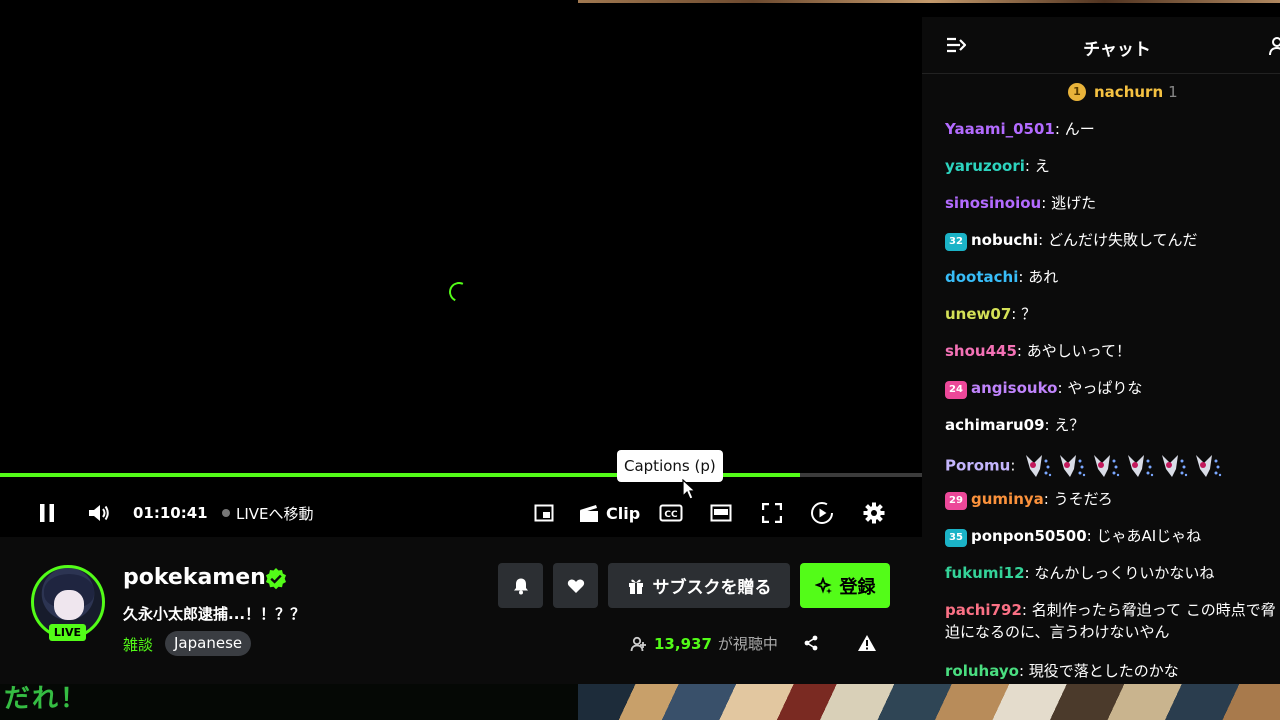 This screenshot has height=720, width=1280. I want to click on captions-tooltip: Captions (p), so click(670, 466).